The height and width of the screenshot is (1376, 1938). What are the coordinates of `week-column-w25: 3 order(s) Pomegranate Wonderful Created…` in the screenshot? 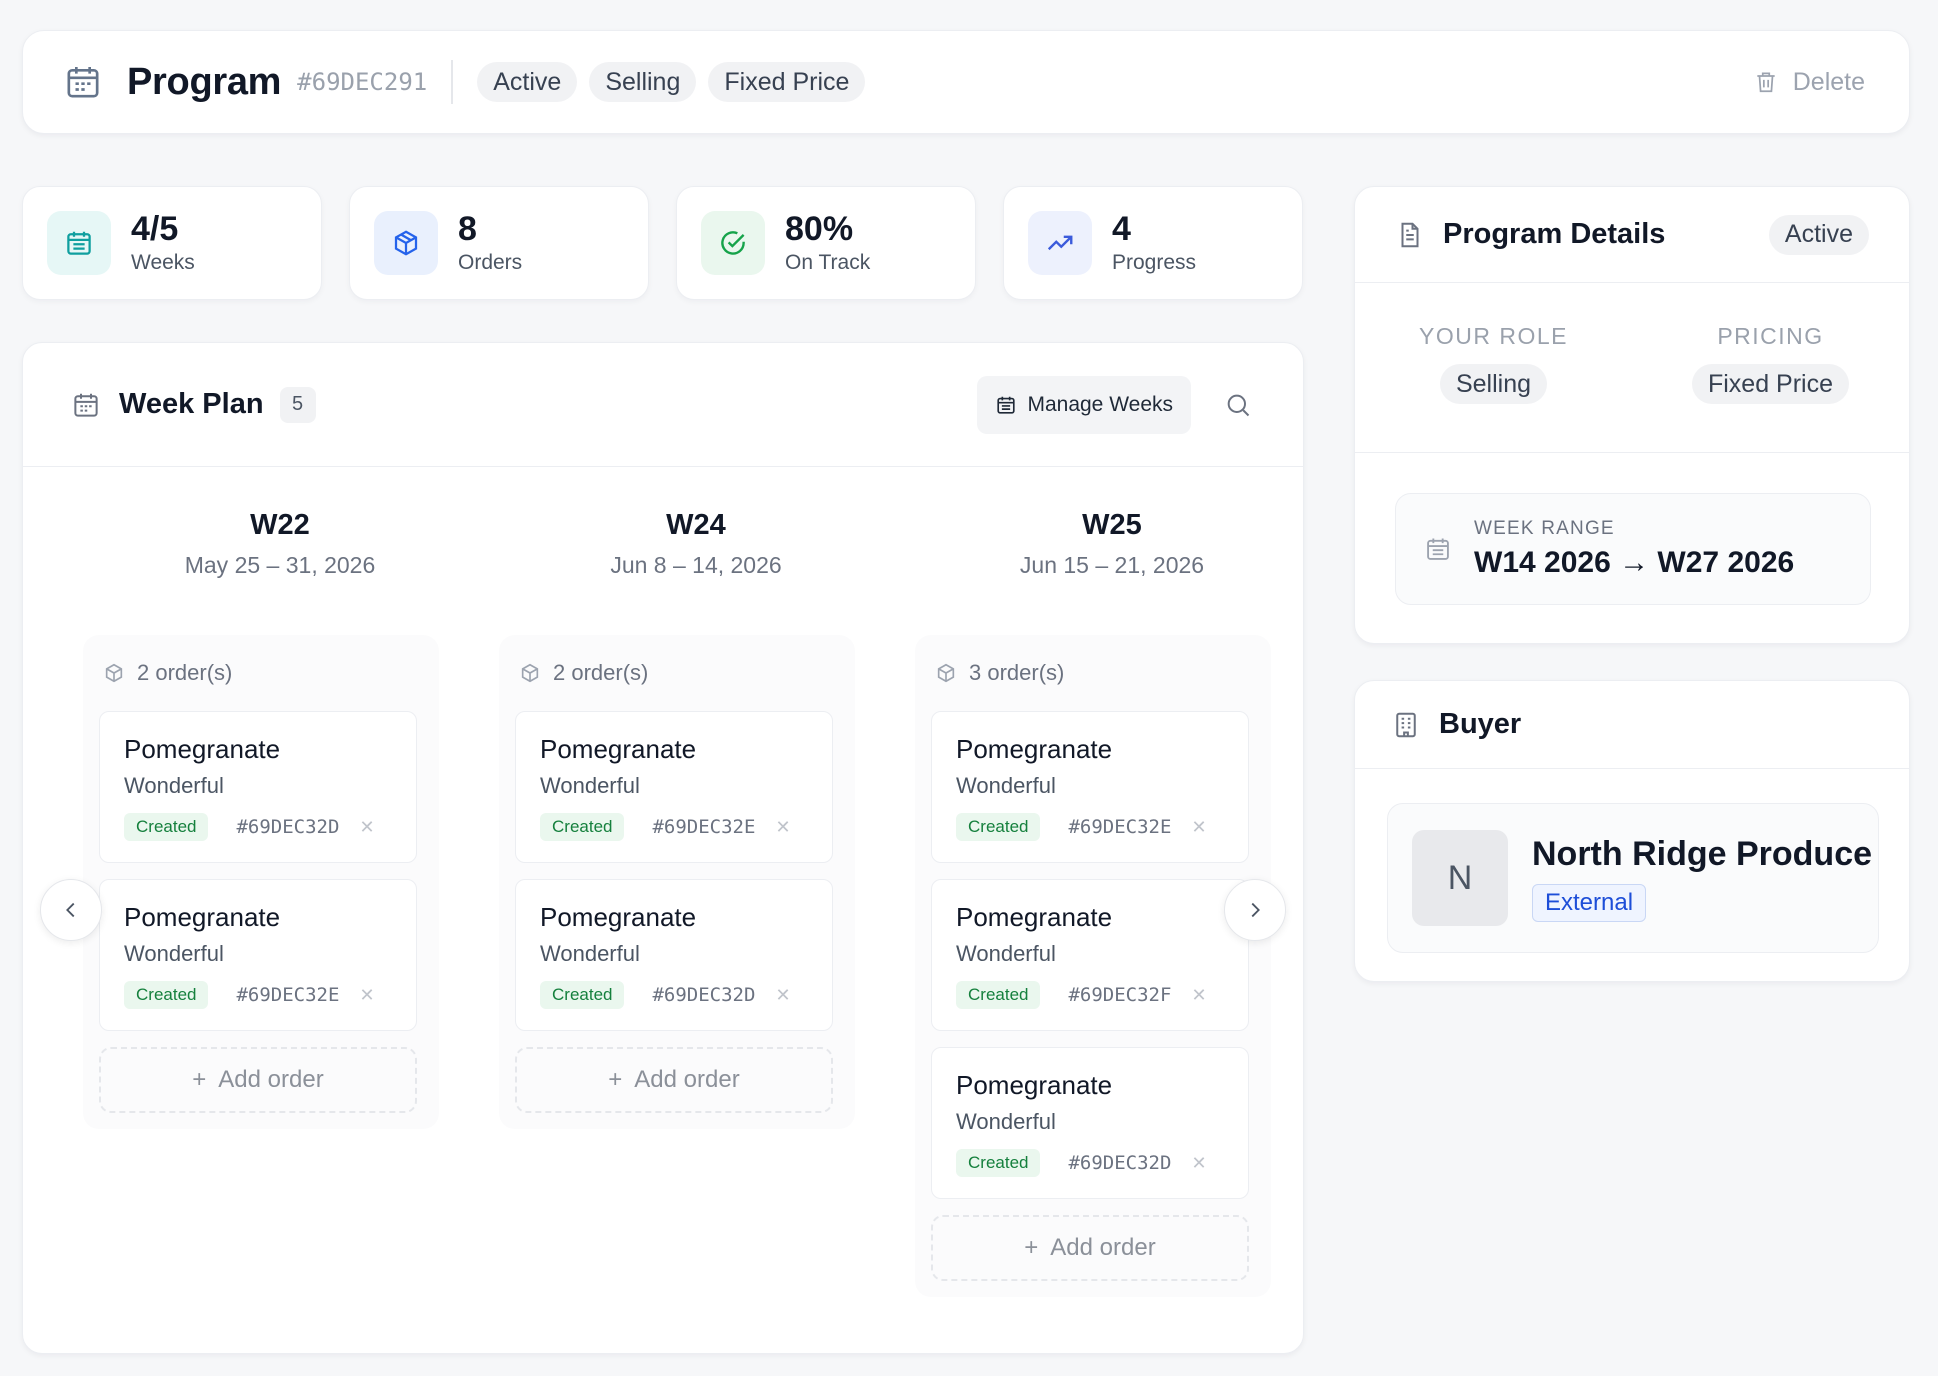 It's located at (1093, 966).